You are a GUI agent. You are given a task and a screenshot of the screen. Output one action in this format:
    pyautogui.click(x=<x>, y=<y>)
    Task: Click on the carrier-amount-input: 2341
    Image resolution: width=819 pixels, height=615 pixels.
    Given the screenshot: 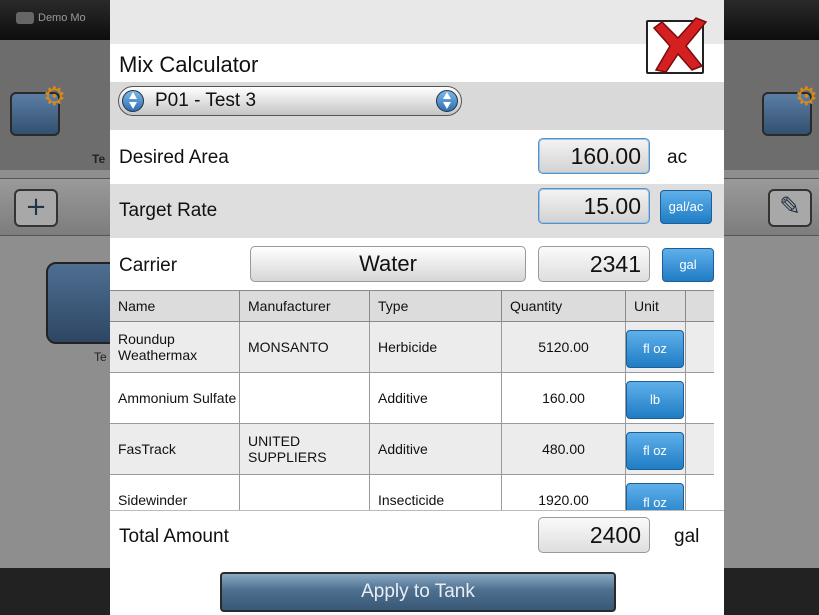 What is the action you would take?
    pyautogui.click(x=594, y=264)
    